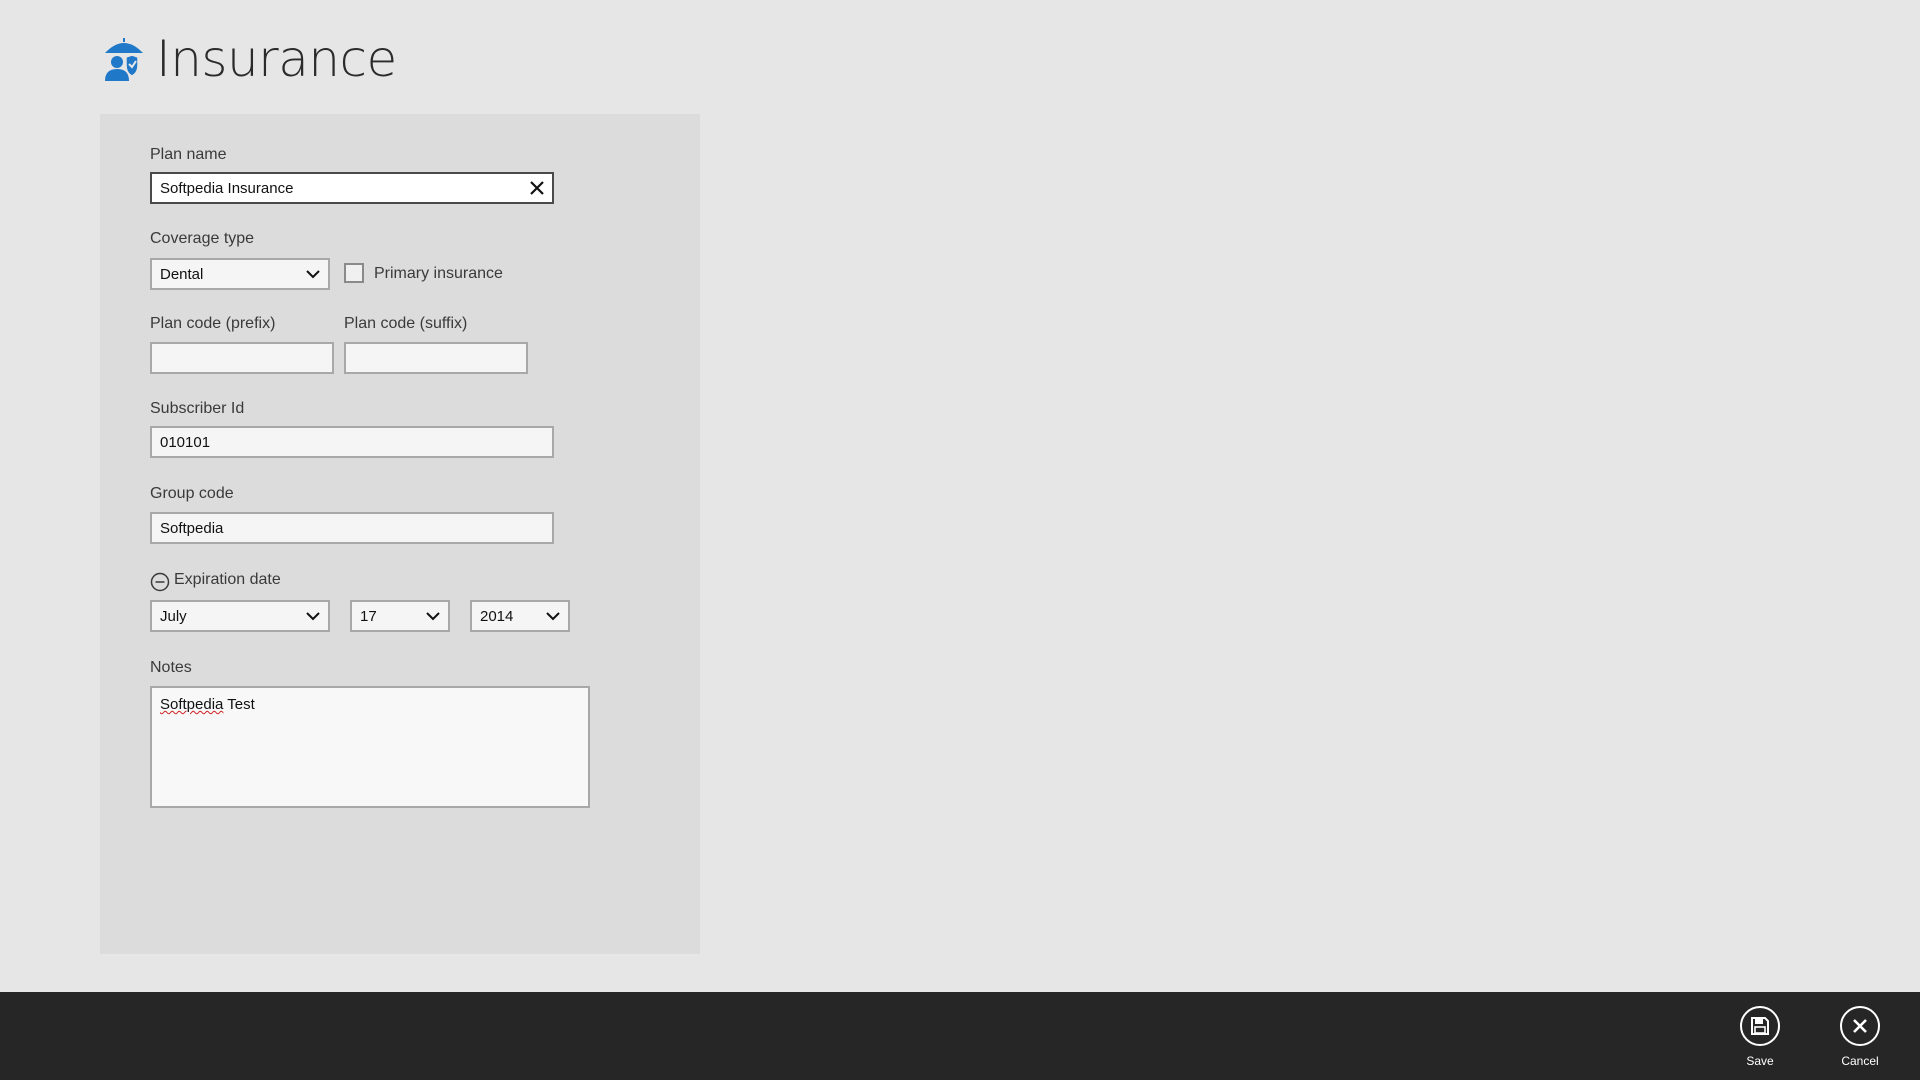  Describe the element at coordinates (192, 493) in the screenshot. I see `group-code-label: Group code` at that location.